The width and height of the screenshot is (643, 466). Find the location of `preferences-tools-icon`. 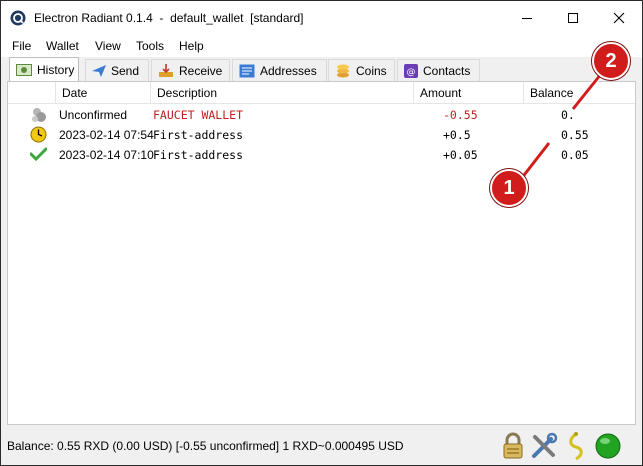

preferences-tools-icon is located at coordinates (544, 446).